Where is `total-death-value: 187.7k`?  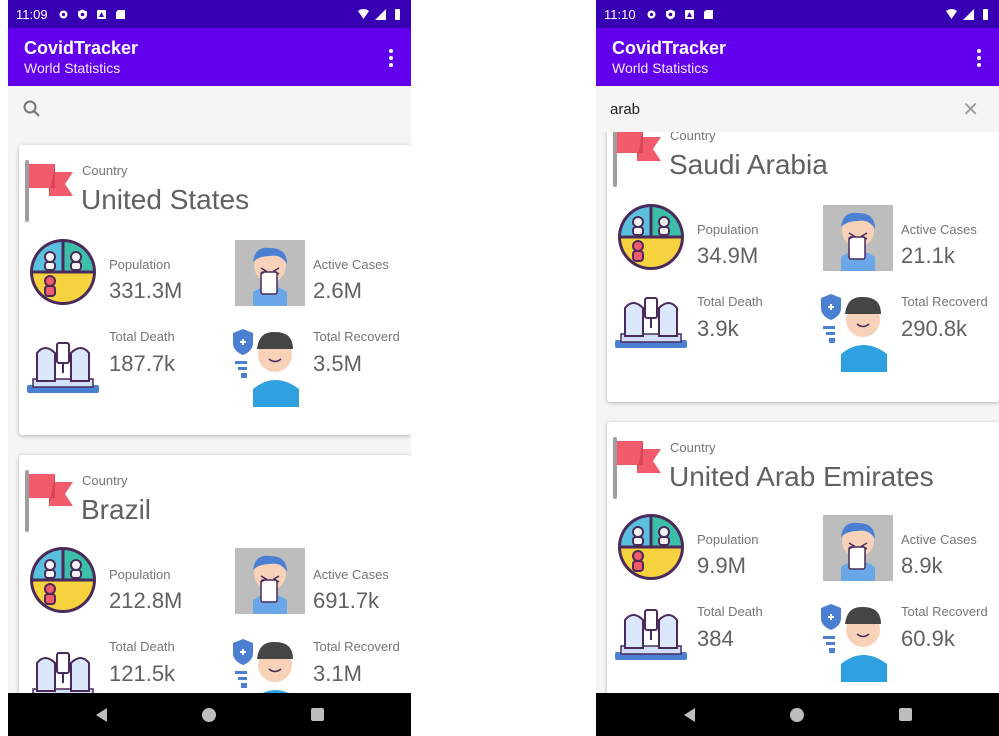
total-death-value: 187.7k is located at coordinates (142, 363).